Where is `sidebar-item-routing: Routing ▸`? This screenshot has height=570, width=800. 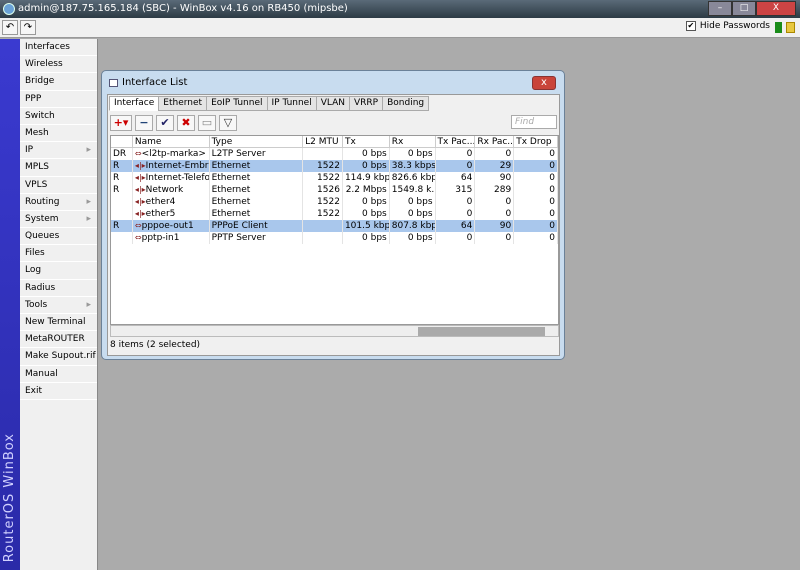 sidebar-item-routing: Routing ▸ is located at coordinates (58, 202).